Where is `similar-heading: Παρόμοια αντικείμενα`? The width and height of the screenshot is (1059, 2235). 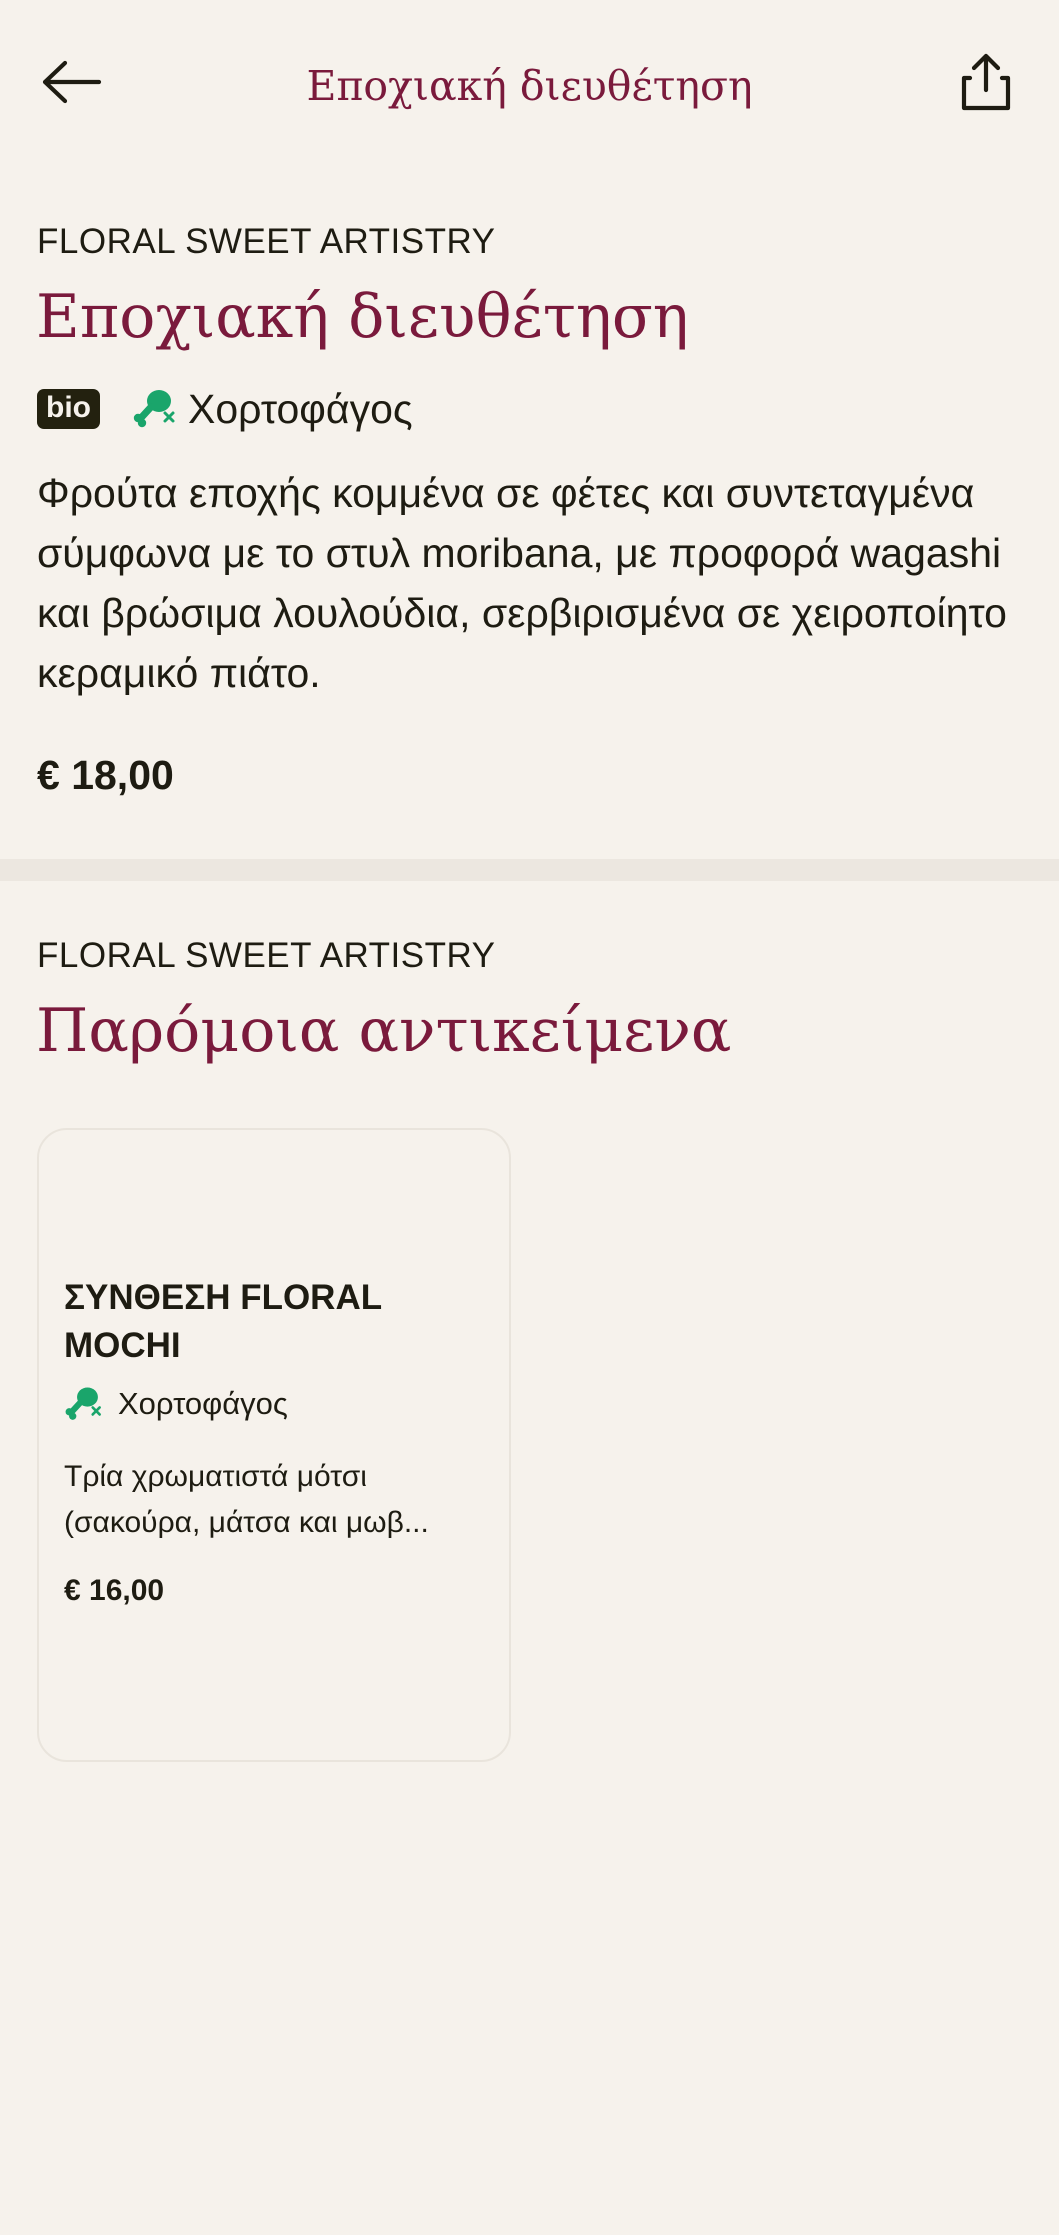
similar-heading: Παρόμοια αντικείμενα is located at coordinates (384, 1031).